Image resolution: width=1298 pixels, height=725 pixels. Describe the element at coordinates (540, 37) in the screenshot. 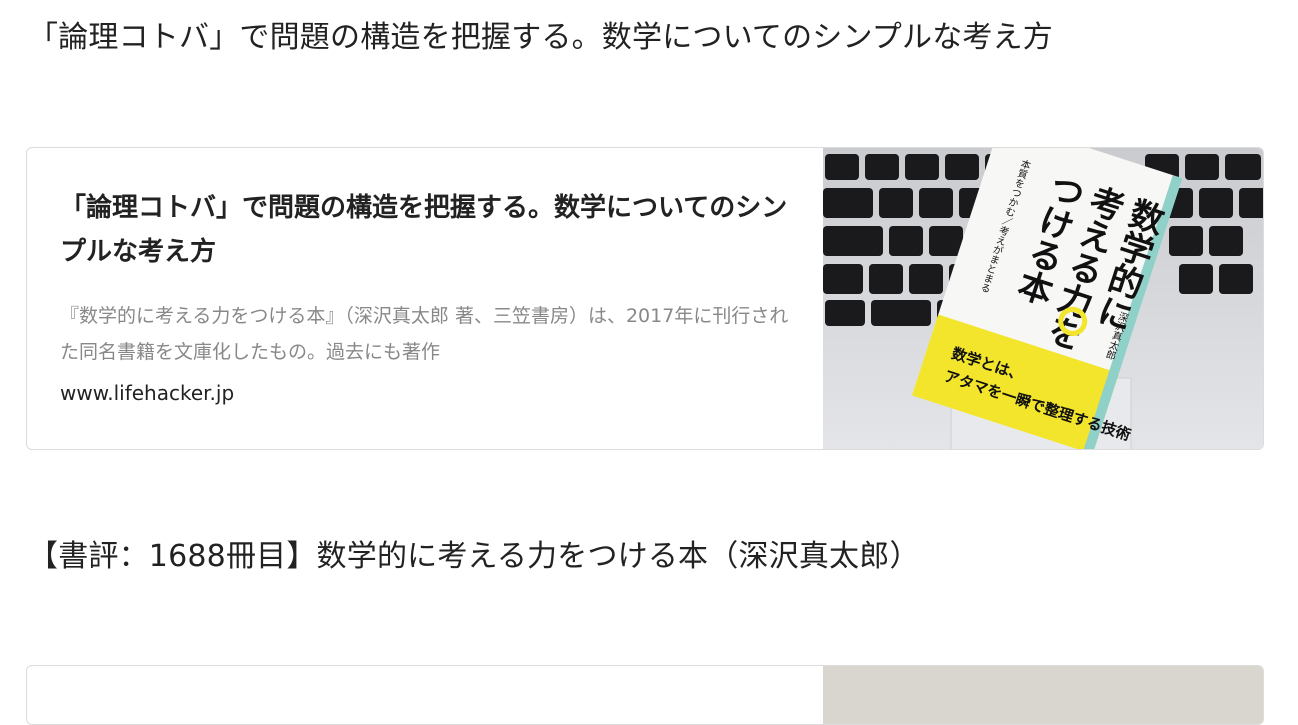

I see `section-heading-1: 「論理コトバ」で問題の構造を把握する。数学についてのシンプルな考え方` at that location.